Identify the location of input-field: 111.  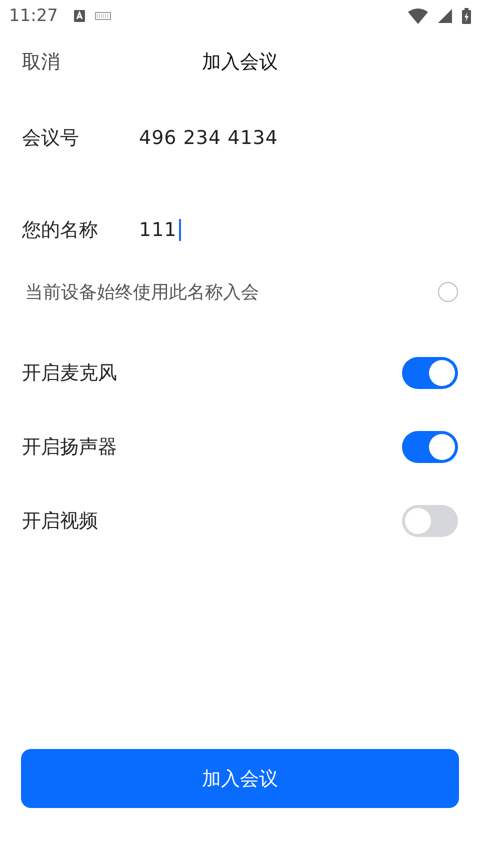
(160, 230).